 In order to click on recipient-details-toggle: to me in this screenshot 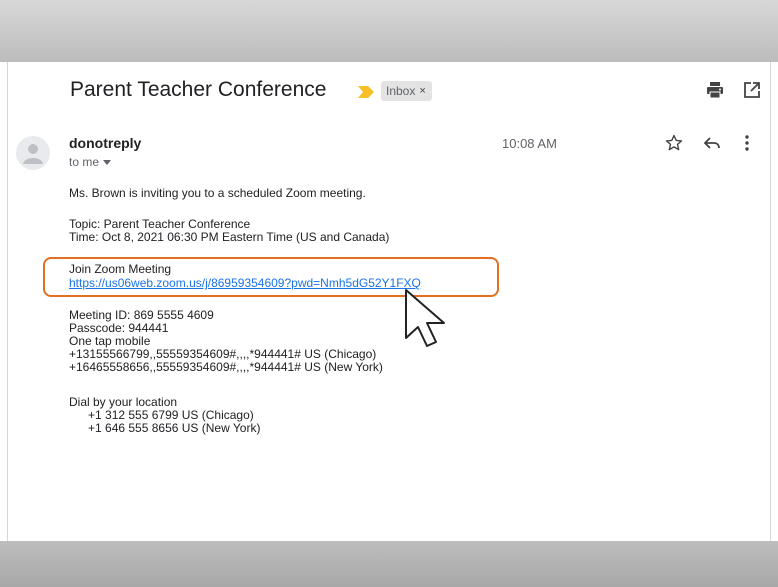, I will do `click(90, 162)`.